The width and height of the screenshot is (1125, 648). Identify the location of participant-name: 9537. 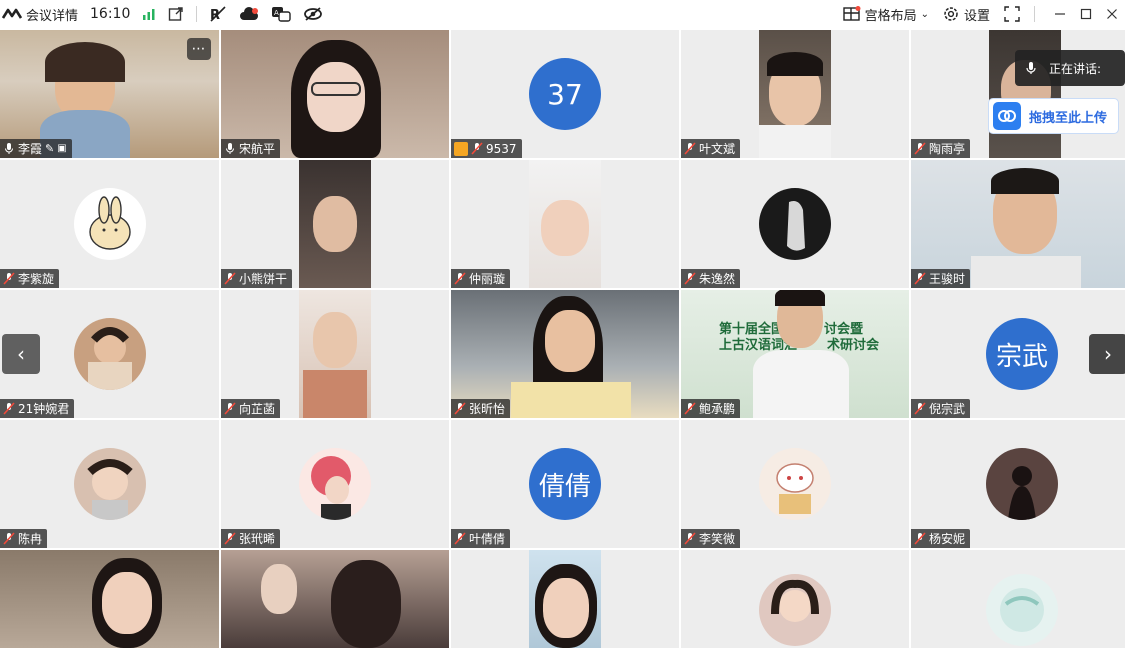
(501, 148).